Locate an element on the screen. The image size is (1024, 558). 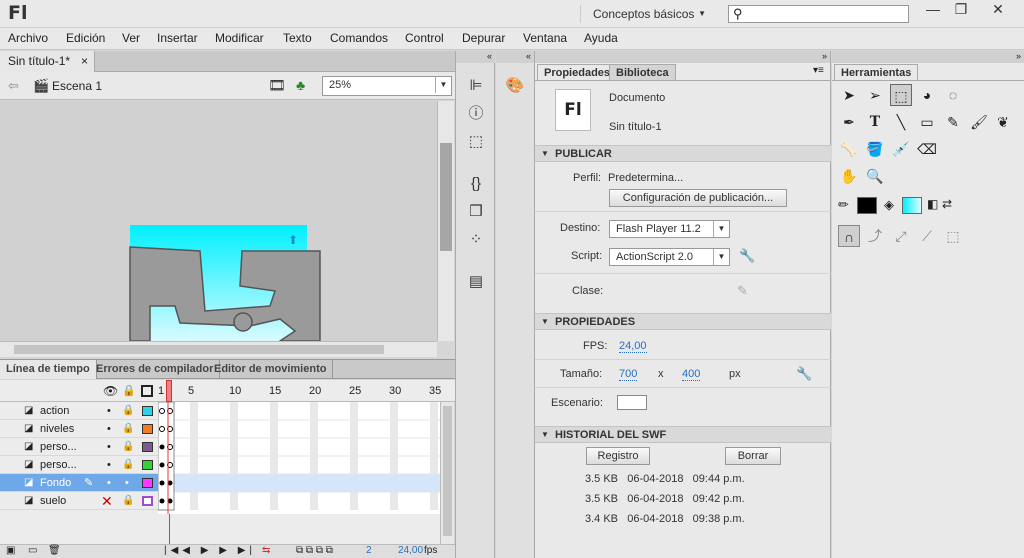
free-transform-tool-icon: ⬚ is located at coordinates (901, 95).